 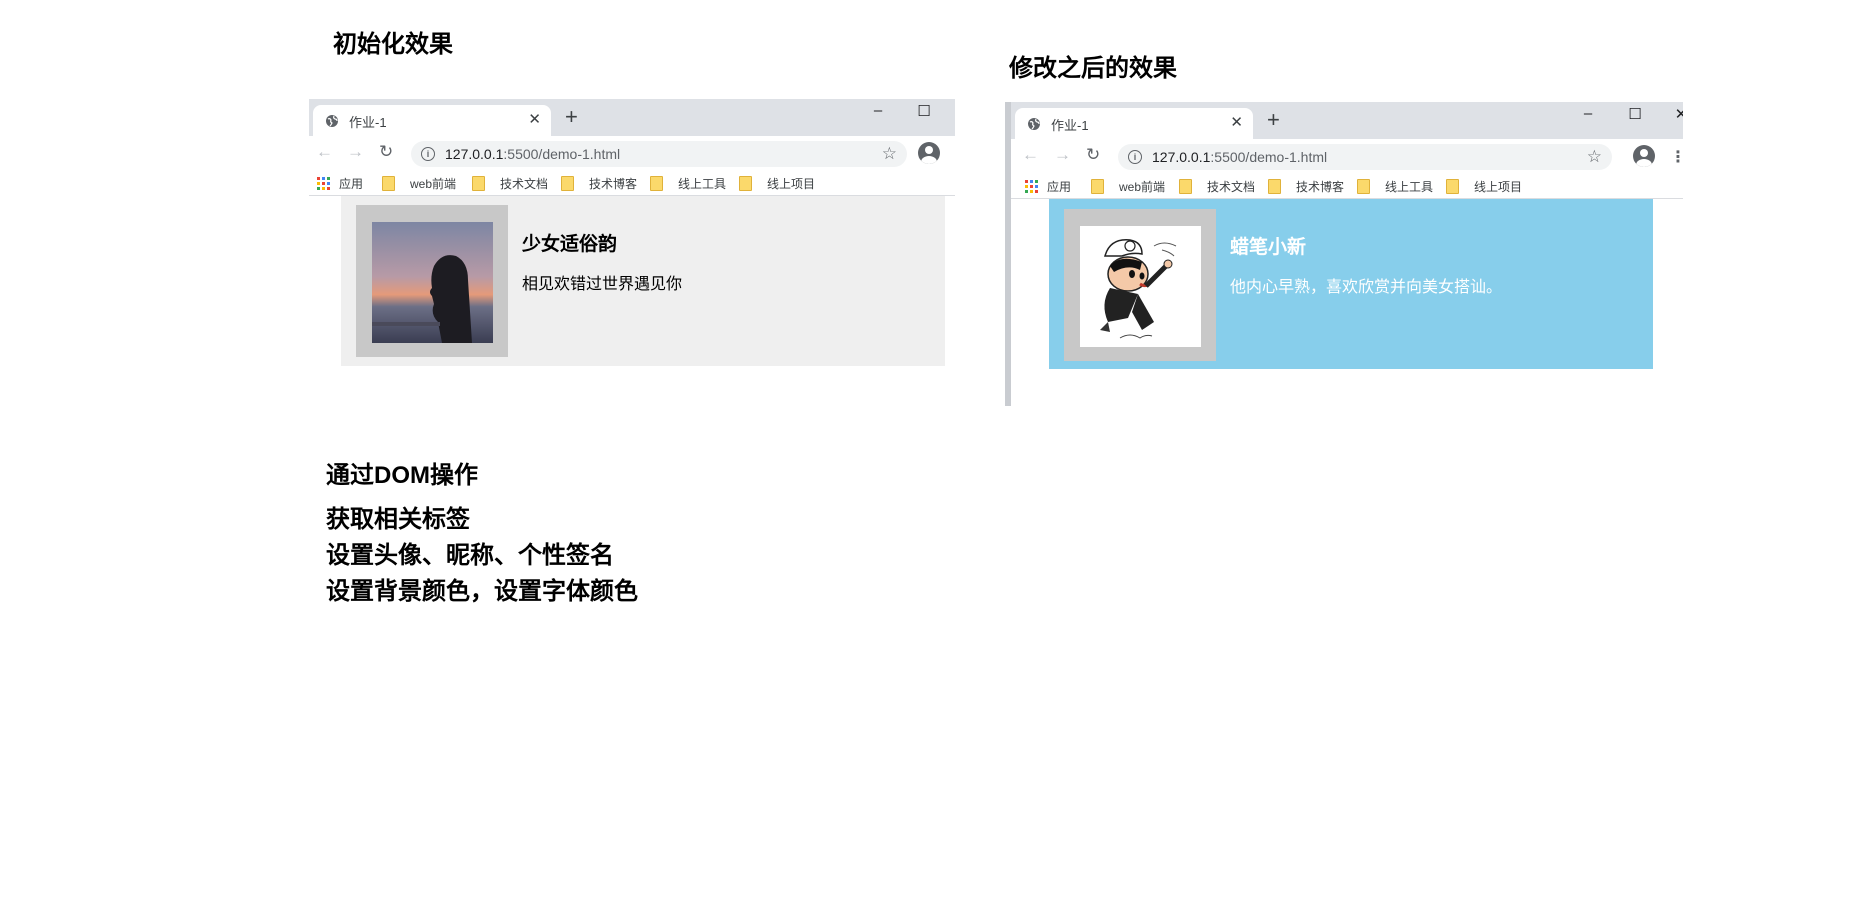 I want to click on toolbar: ← → ↻ i 127.0.0.1:5500/demo-1.html ☆, so click(x=632, y=153).